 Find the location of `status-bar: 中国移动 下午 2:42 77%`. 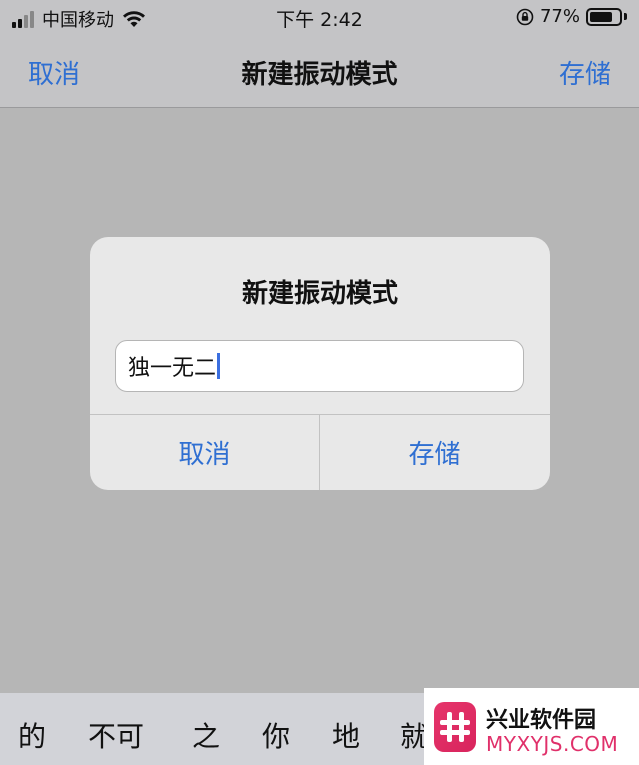

status-bar: 中国移动 下午 2:42 77% is located at coordinates (319, 17).